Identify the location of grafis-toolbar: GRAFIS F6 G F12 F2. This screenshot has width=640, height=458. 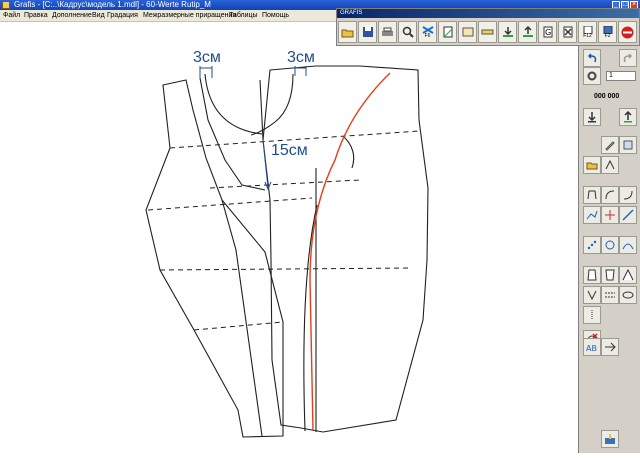
(488, 27).